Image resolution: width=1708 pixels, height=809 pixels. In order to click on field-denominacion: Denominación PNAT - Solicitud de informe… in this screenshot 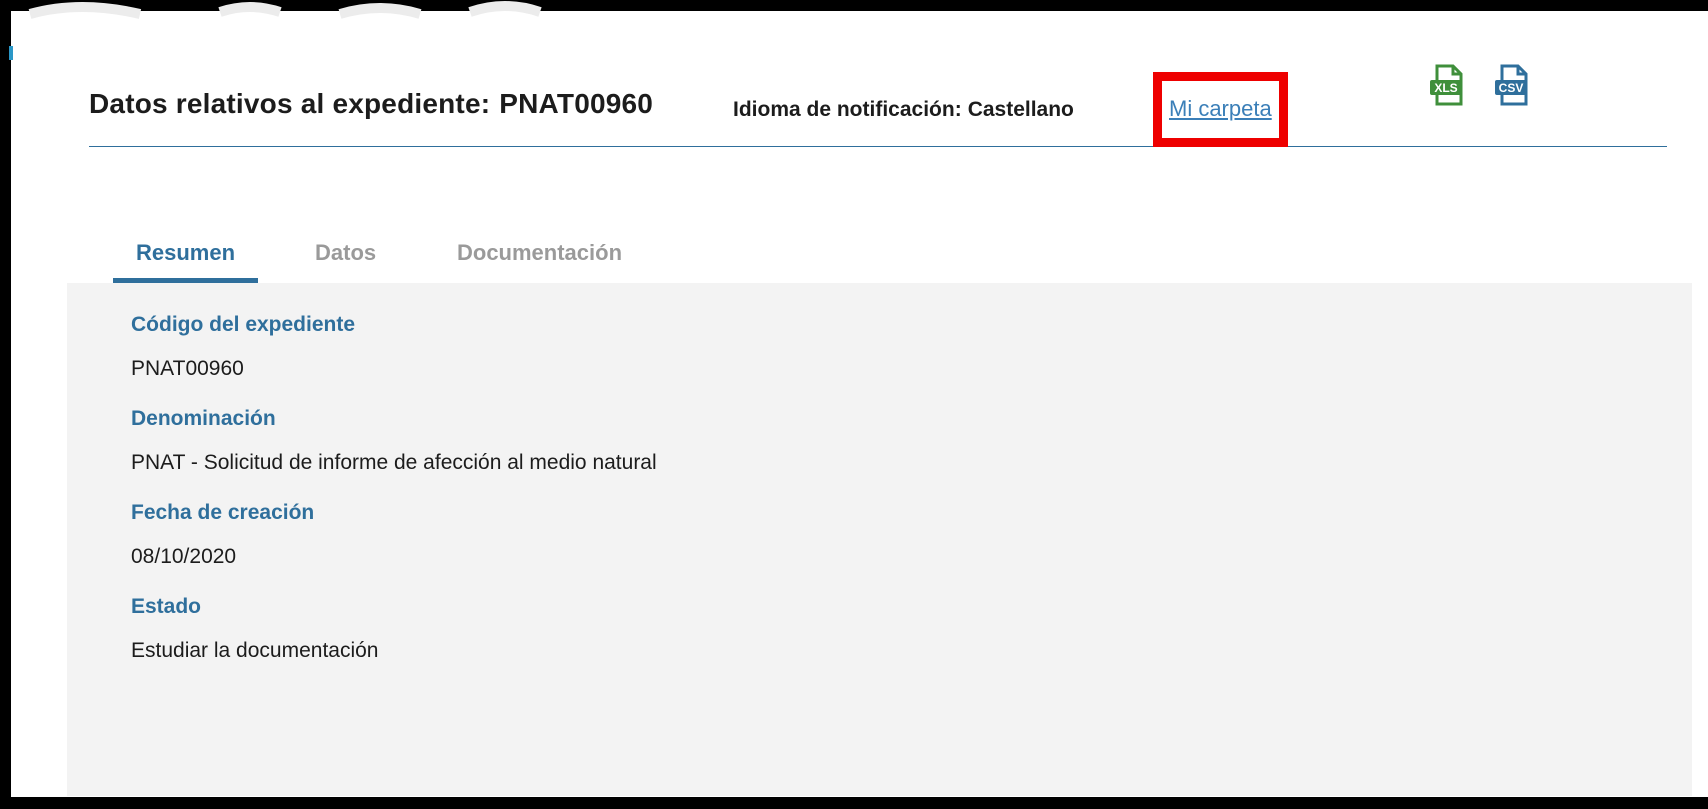, I will do `click(394, 441)`.